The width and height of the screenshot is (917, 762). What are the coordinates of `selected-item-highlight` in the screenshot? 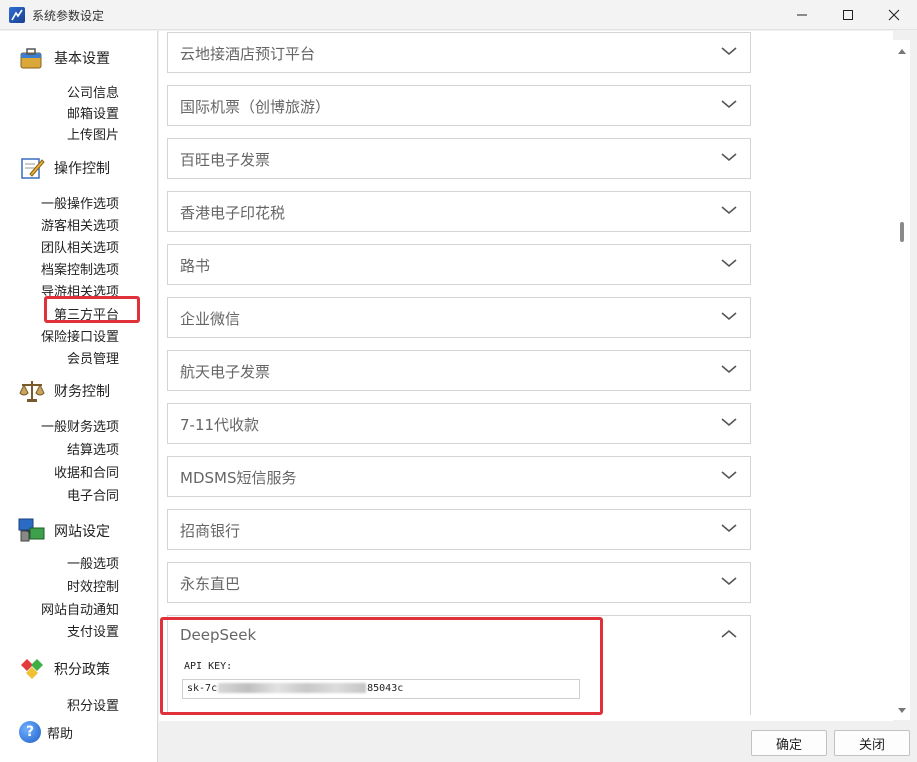 It's located at (92, 309).